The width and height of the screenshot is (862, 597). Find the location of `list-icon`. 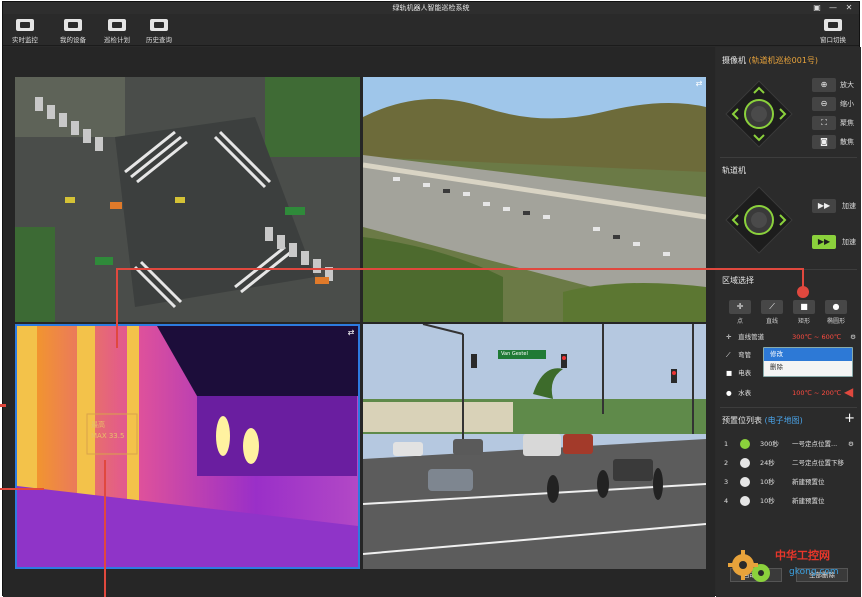

list-icon is located at coordinates (117, 25).